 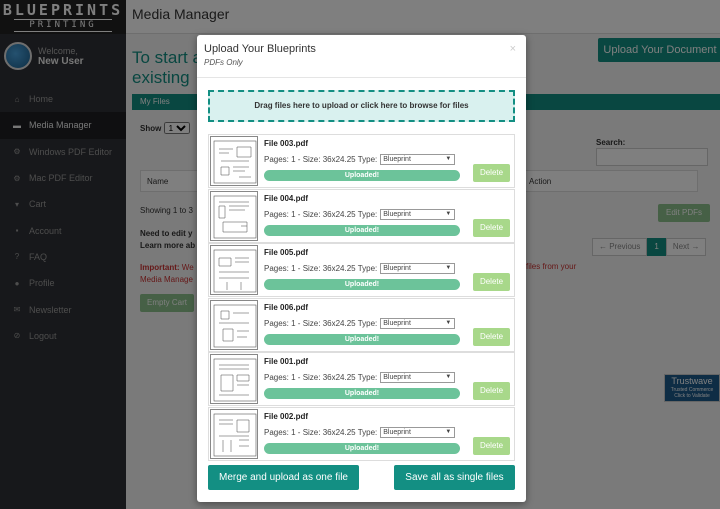 What do you see at coordinates (454, 477) in the screenshot?
I see `save-all-button: Save all as single files` at bounding box center [454, 477].